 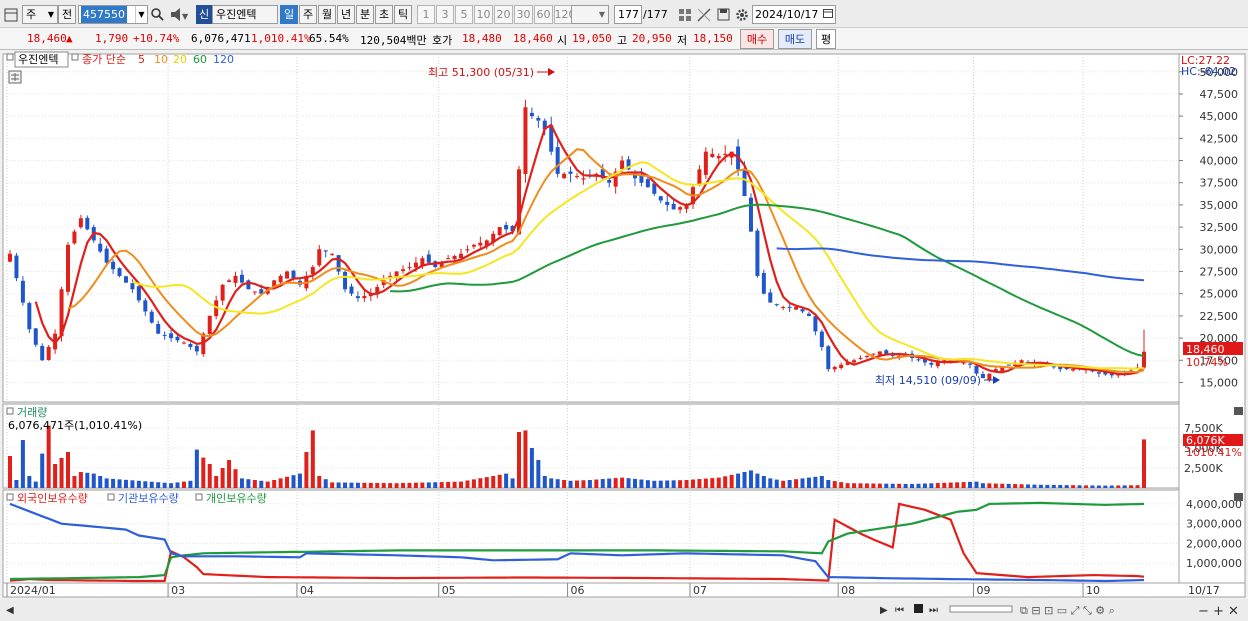 I want to click on save-icon, so click(x=723, y=14).